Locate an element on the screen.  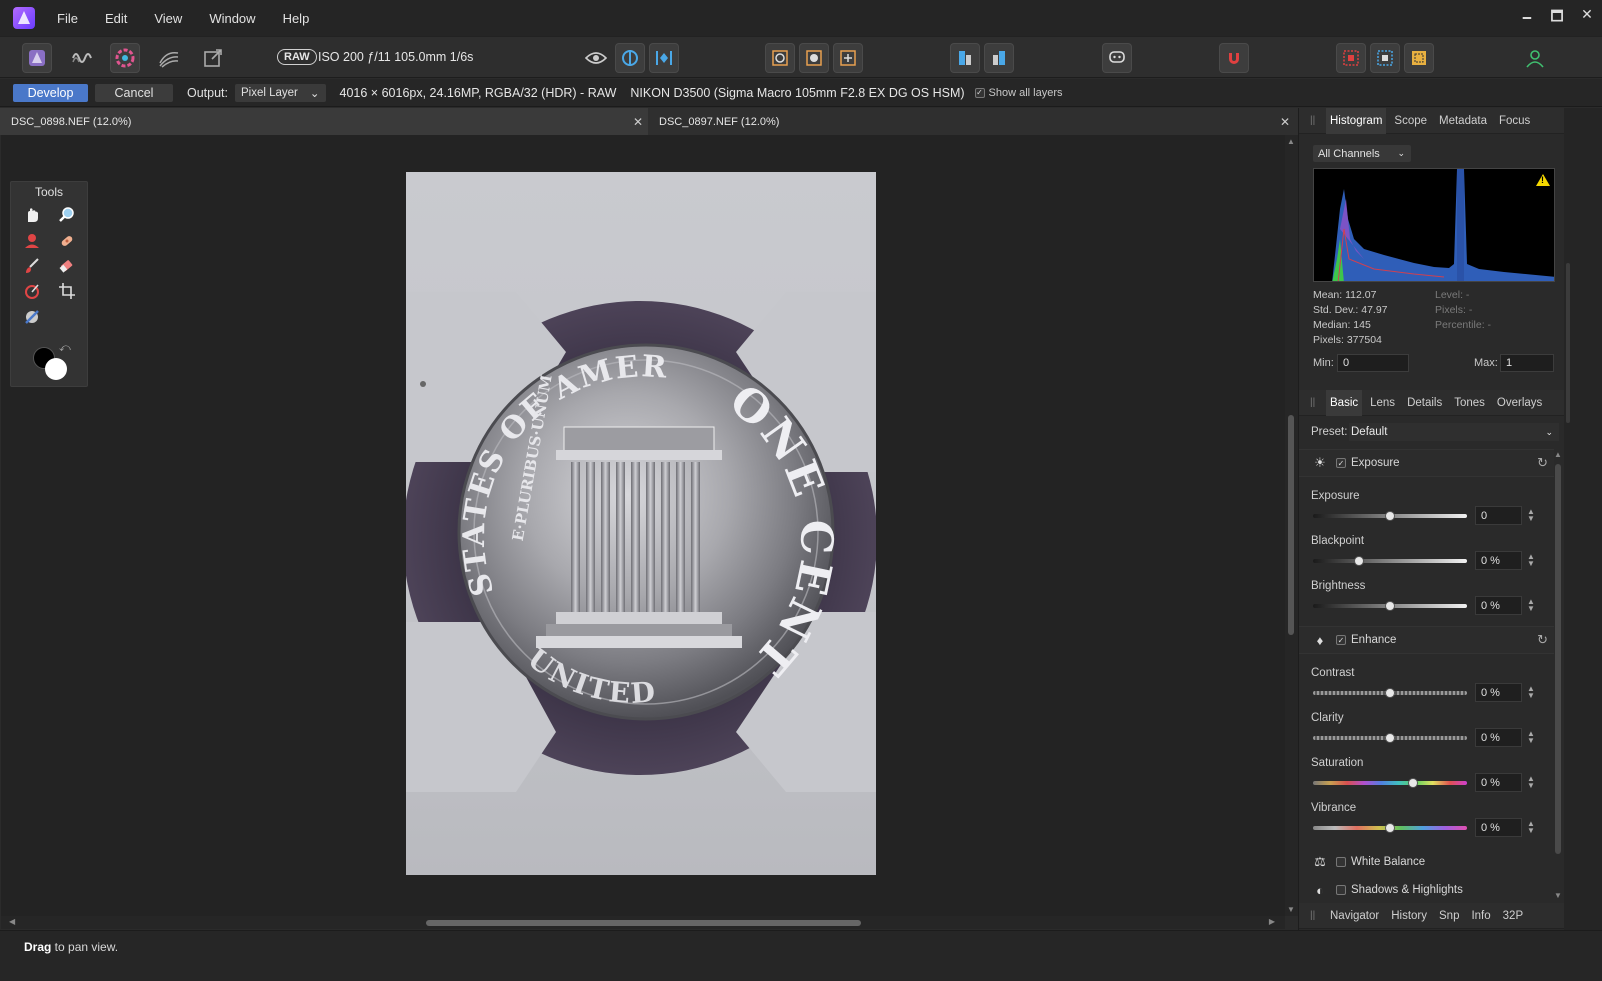
red-eye-tool-icon is located at coordinates (32, 241).